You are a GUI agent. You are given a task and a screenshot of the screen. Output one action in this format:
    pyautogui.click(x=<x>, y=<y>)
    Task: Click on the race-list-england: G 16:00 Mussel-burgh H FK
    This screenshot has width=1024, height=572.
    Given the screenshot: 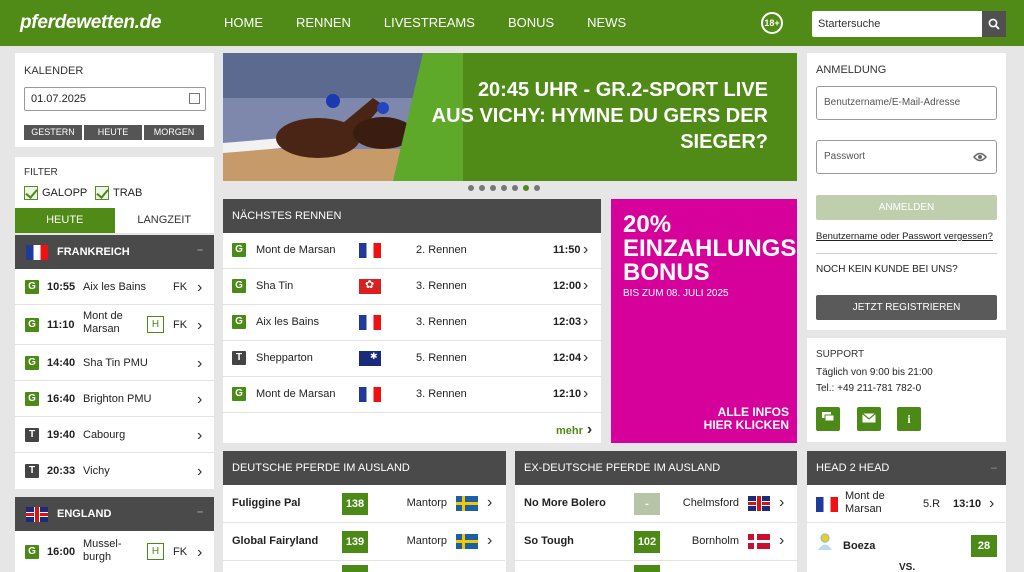 What is the action you would take?
    pyautogui.click(x=114, y=551)
    